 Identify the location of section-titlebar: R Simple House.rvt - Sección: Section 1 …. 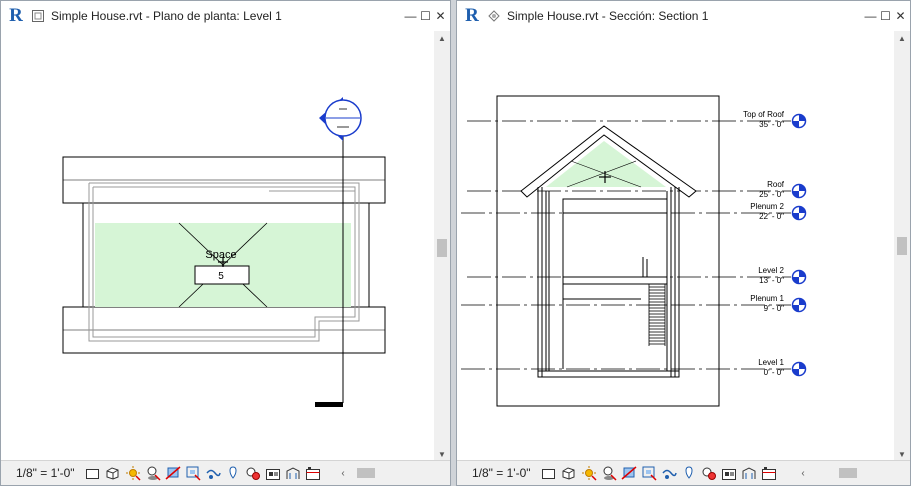
(683, 16).